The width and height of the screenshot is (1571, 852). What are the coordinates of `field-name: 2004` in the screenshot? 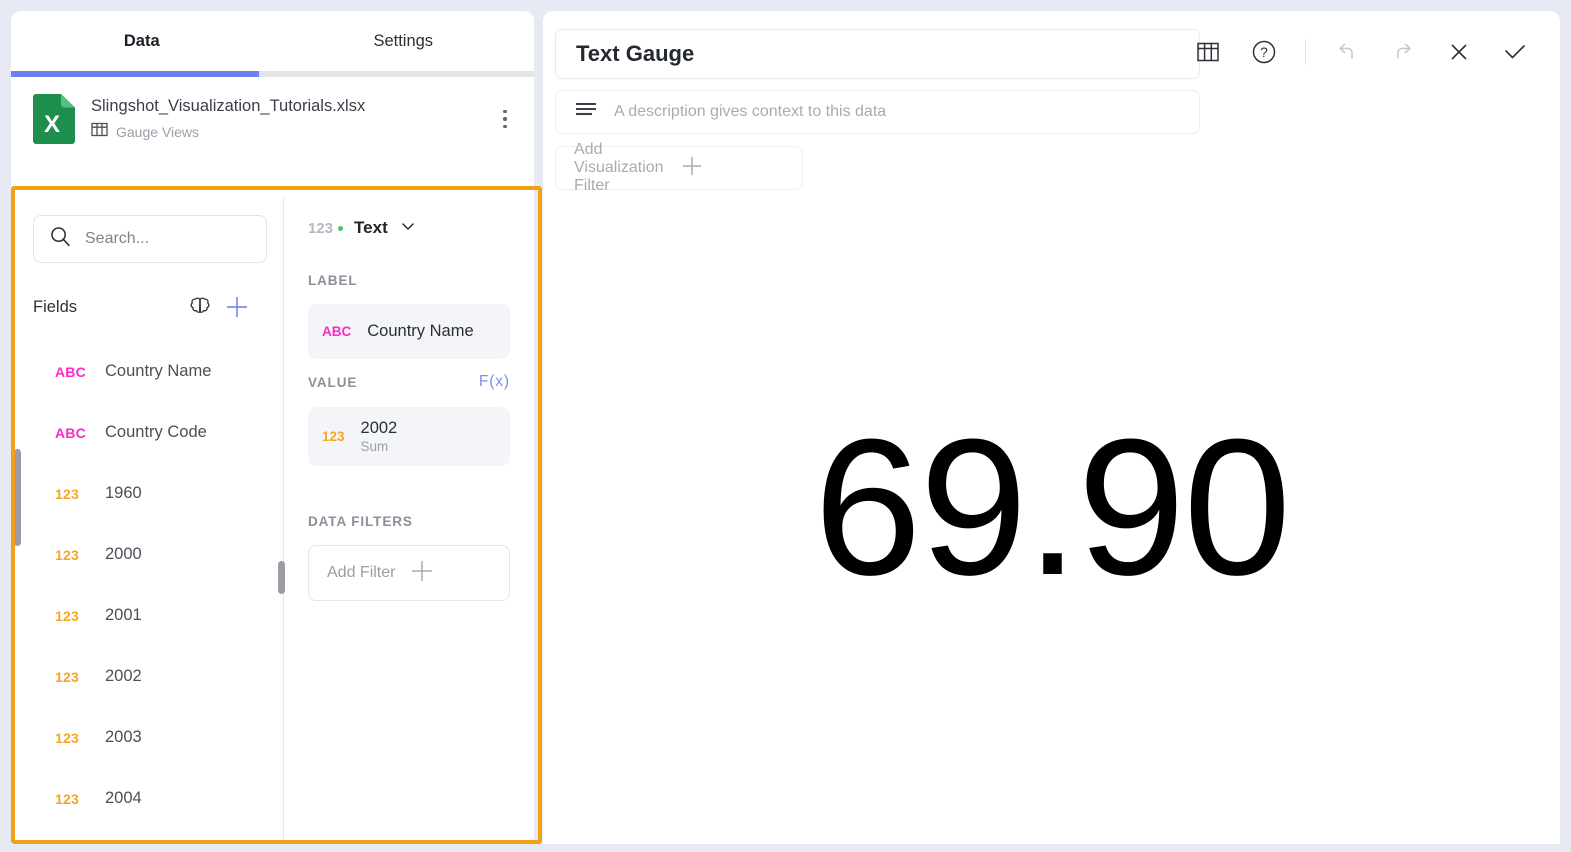 It's located at (123, 798).